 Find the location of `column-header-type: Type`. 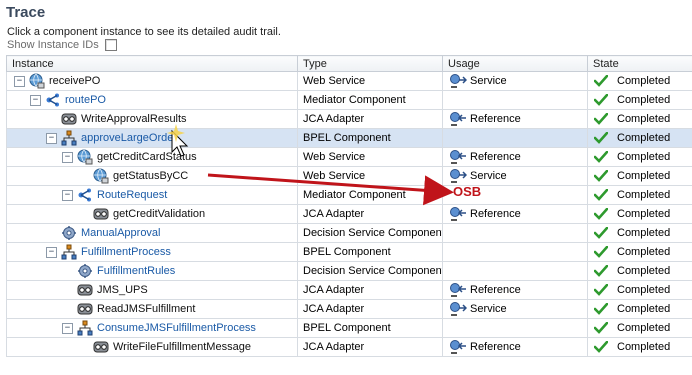

column-header-type: Type is located at coordinates (370, 63).